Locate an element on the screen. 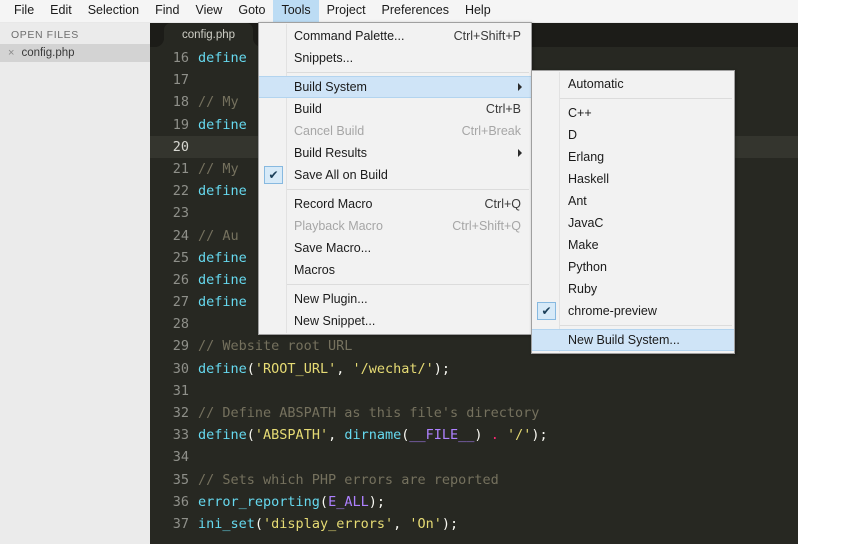 This screenshot has height=550, width=861. menu-item-label: chrome-preview is located at coordinates (612, 311).